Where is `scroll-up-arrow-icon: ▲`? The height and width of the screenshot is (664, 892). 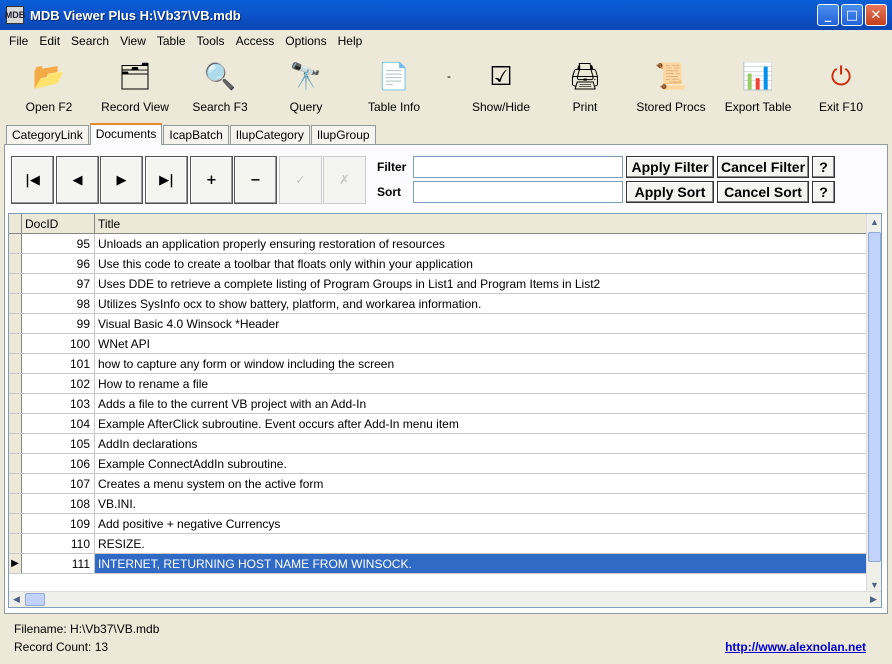 scroll-up-arrow-icon: ▲ is located at coordinates (874, 221).